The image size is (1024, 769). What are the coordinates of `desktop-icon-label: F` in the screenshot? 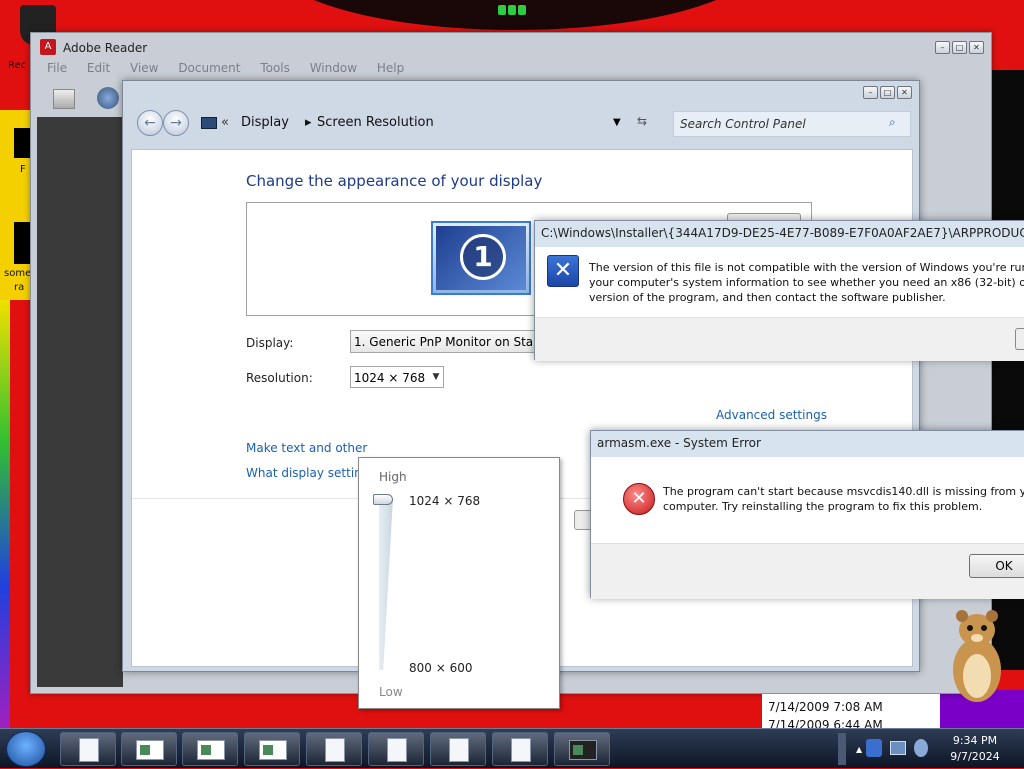 It's located at (23, 169).